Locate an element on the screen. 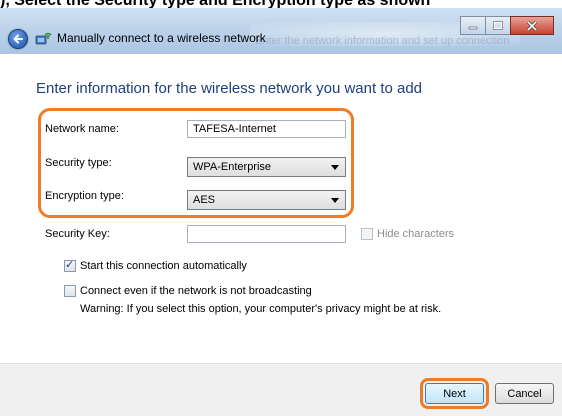 This screenshot has height=416, width=562. minimize-button is located at coordinates (473, 25).